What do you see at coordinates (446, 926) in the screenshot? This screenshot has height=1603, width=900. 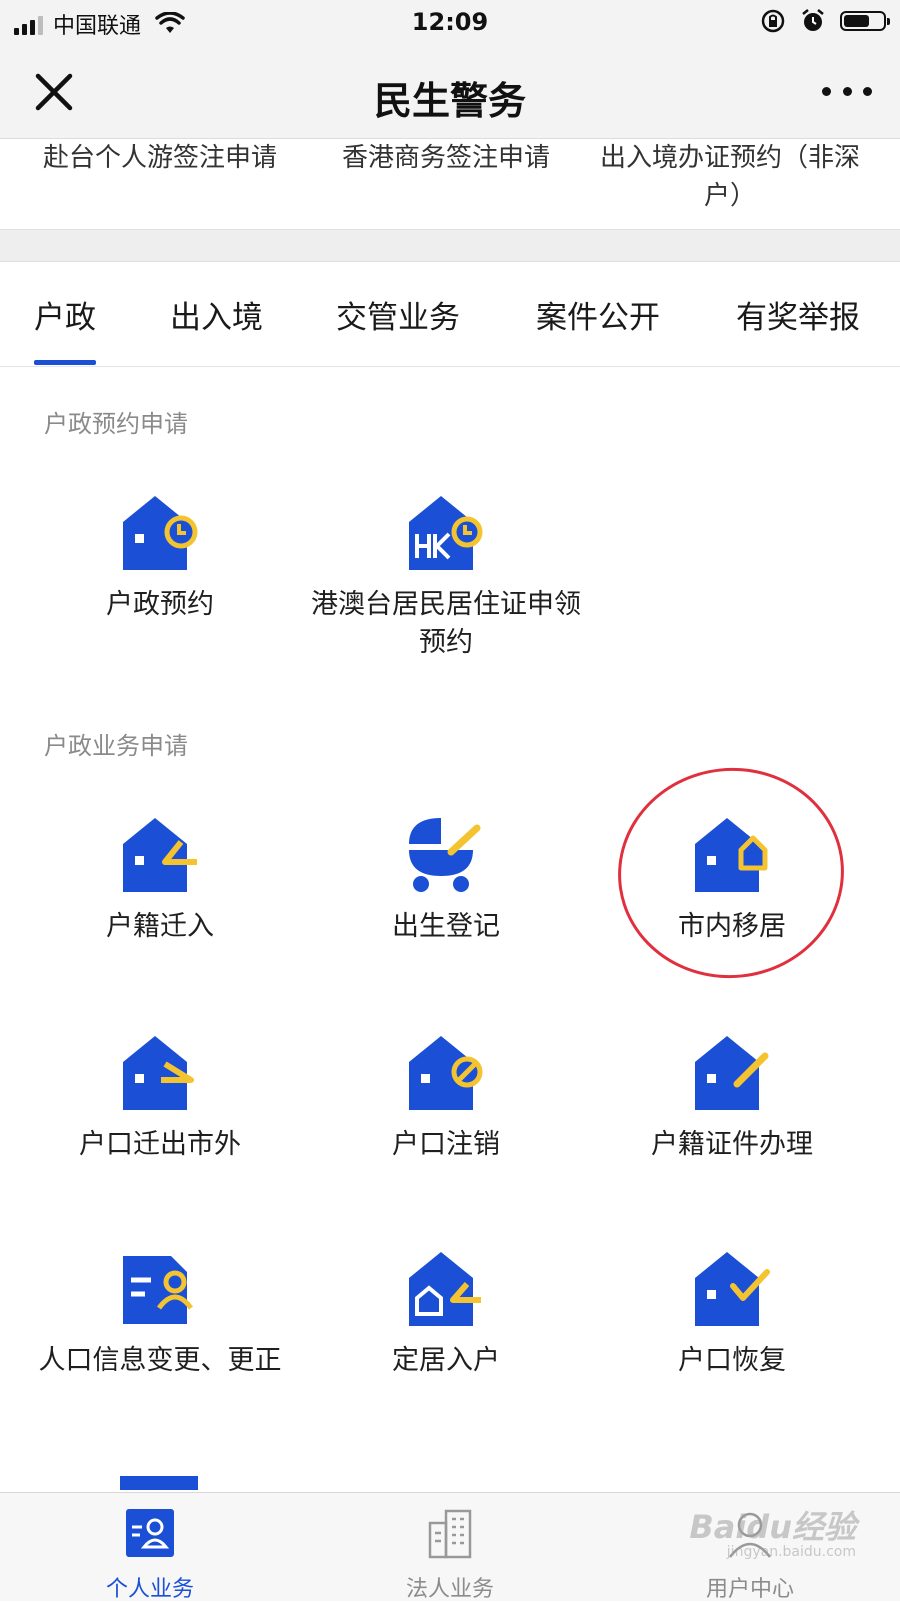 I see `grid-item-label: 出生登记` at bounding box center [446, 926].